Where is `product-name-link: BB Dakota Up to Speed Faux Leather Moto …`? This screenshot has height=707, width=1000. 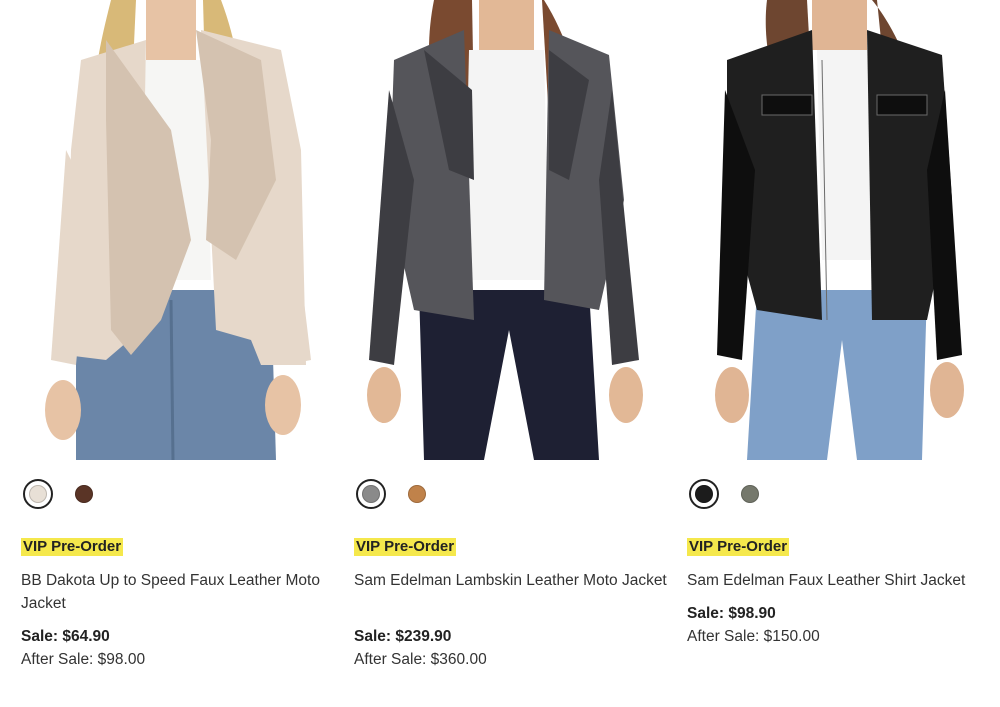 product-name-link: BB Dakota Up to Speed Faux Leather Moto … is located at coordinates (181, 592).